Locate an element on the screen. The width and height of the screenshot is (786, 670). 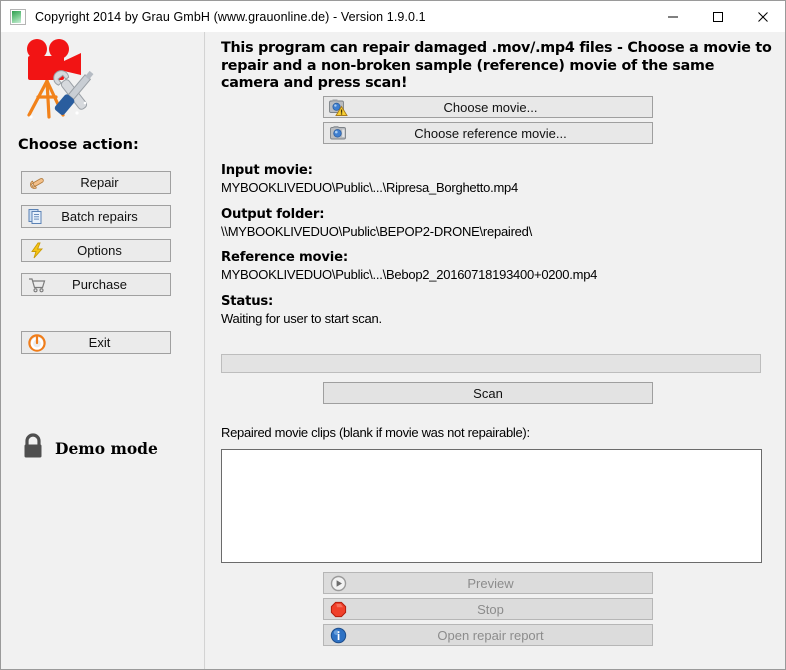
demo-mode-status: Demo mode is located at coordinates (89, 448).